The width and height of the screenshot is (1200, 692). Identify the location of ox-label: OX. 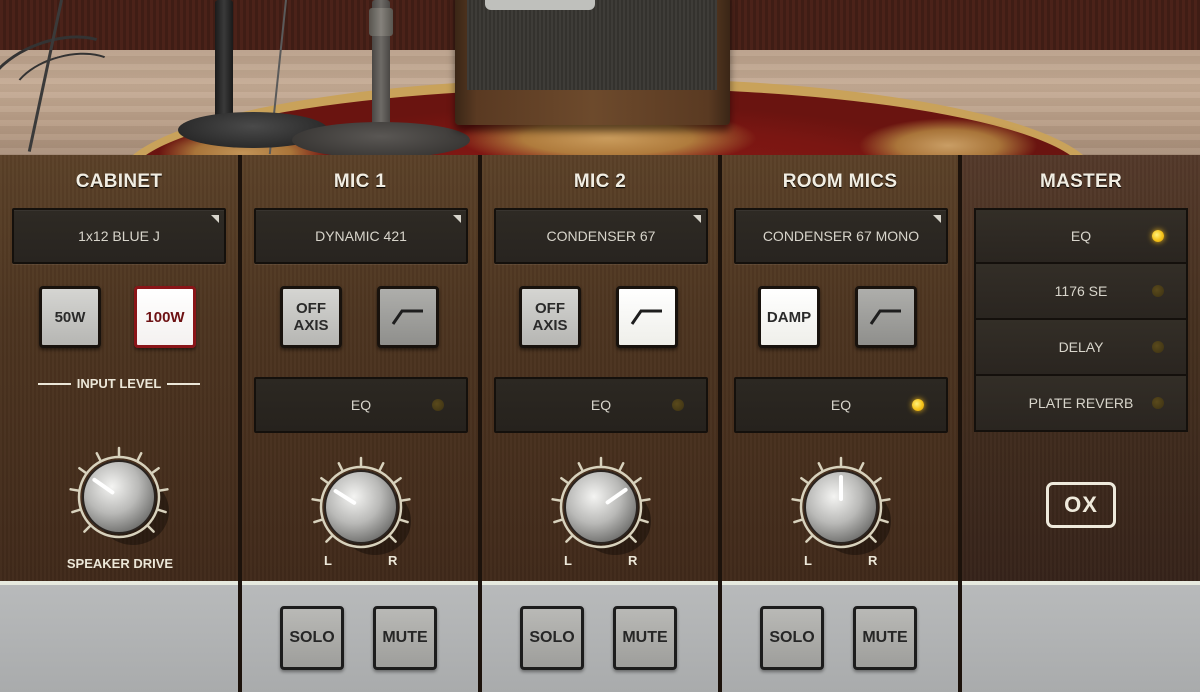
(1081, 504).